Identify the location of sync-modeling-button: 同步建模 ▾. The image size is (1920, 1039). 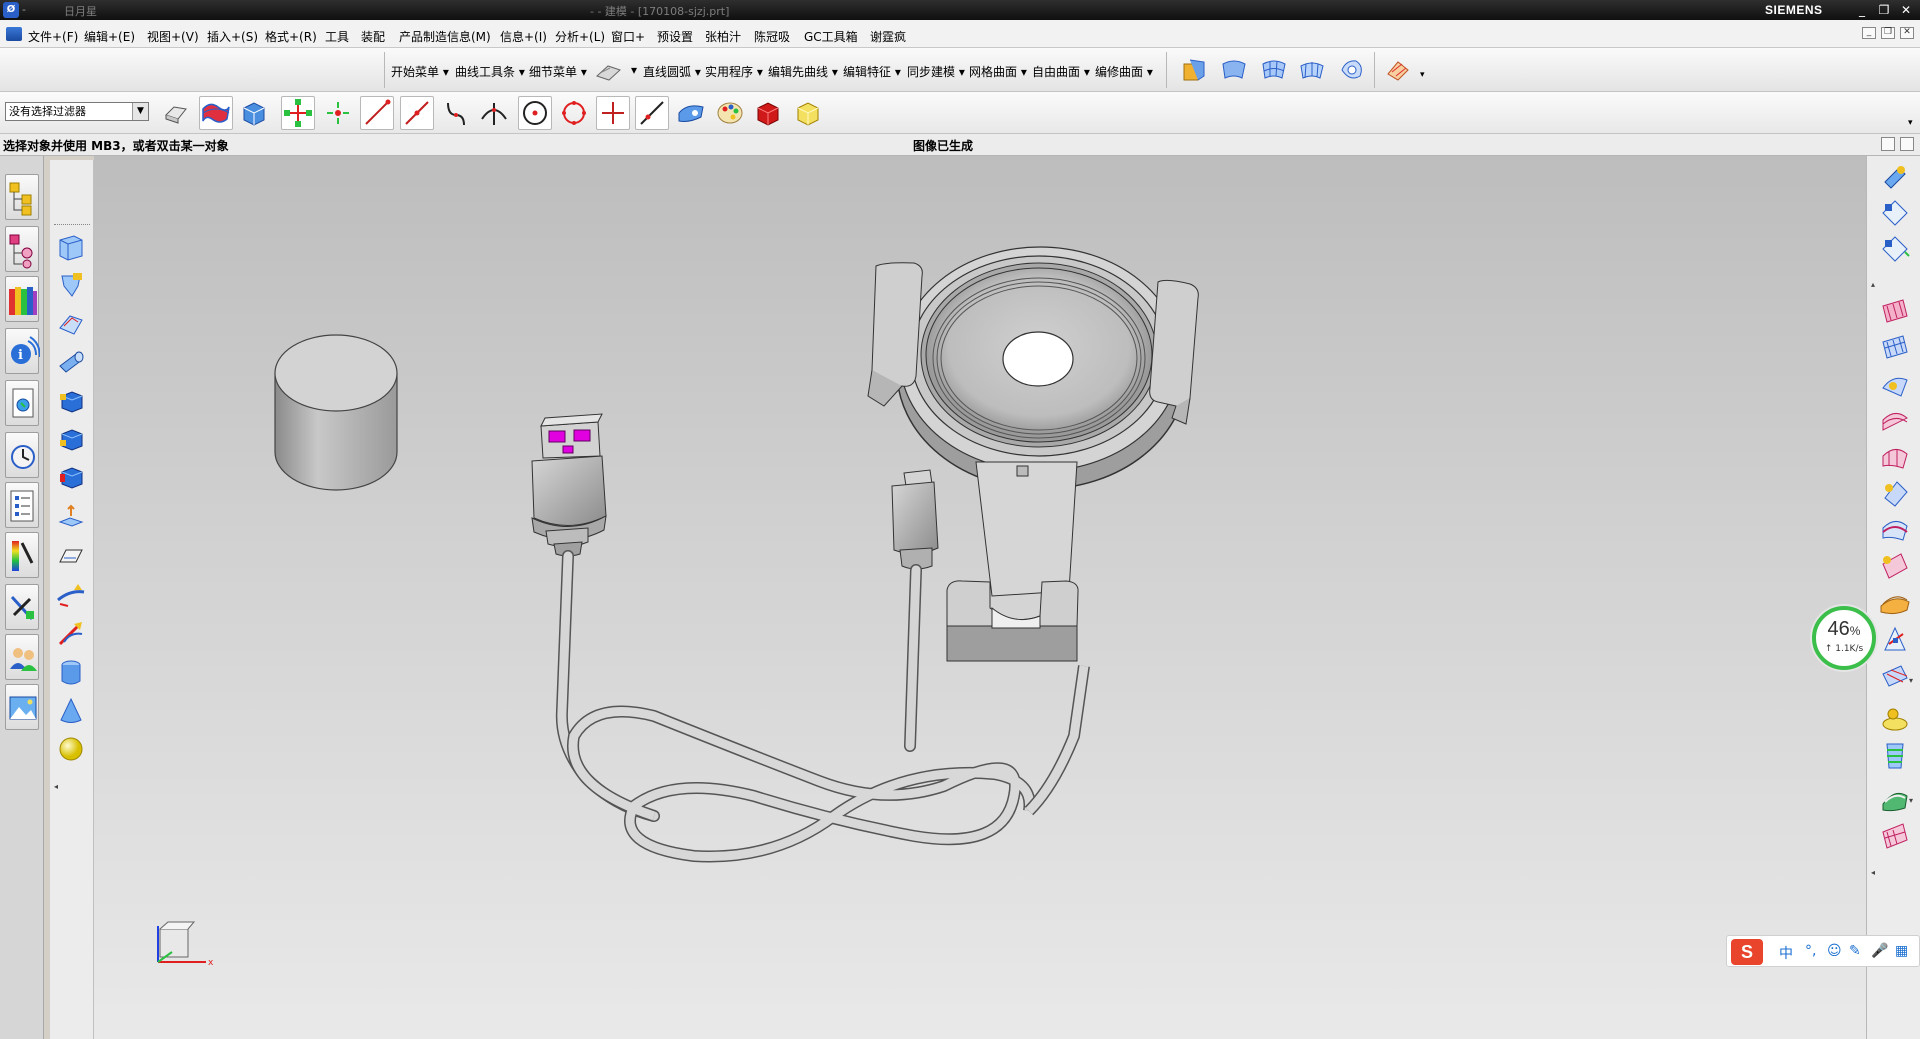
(936, 71).